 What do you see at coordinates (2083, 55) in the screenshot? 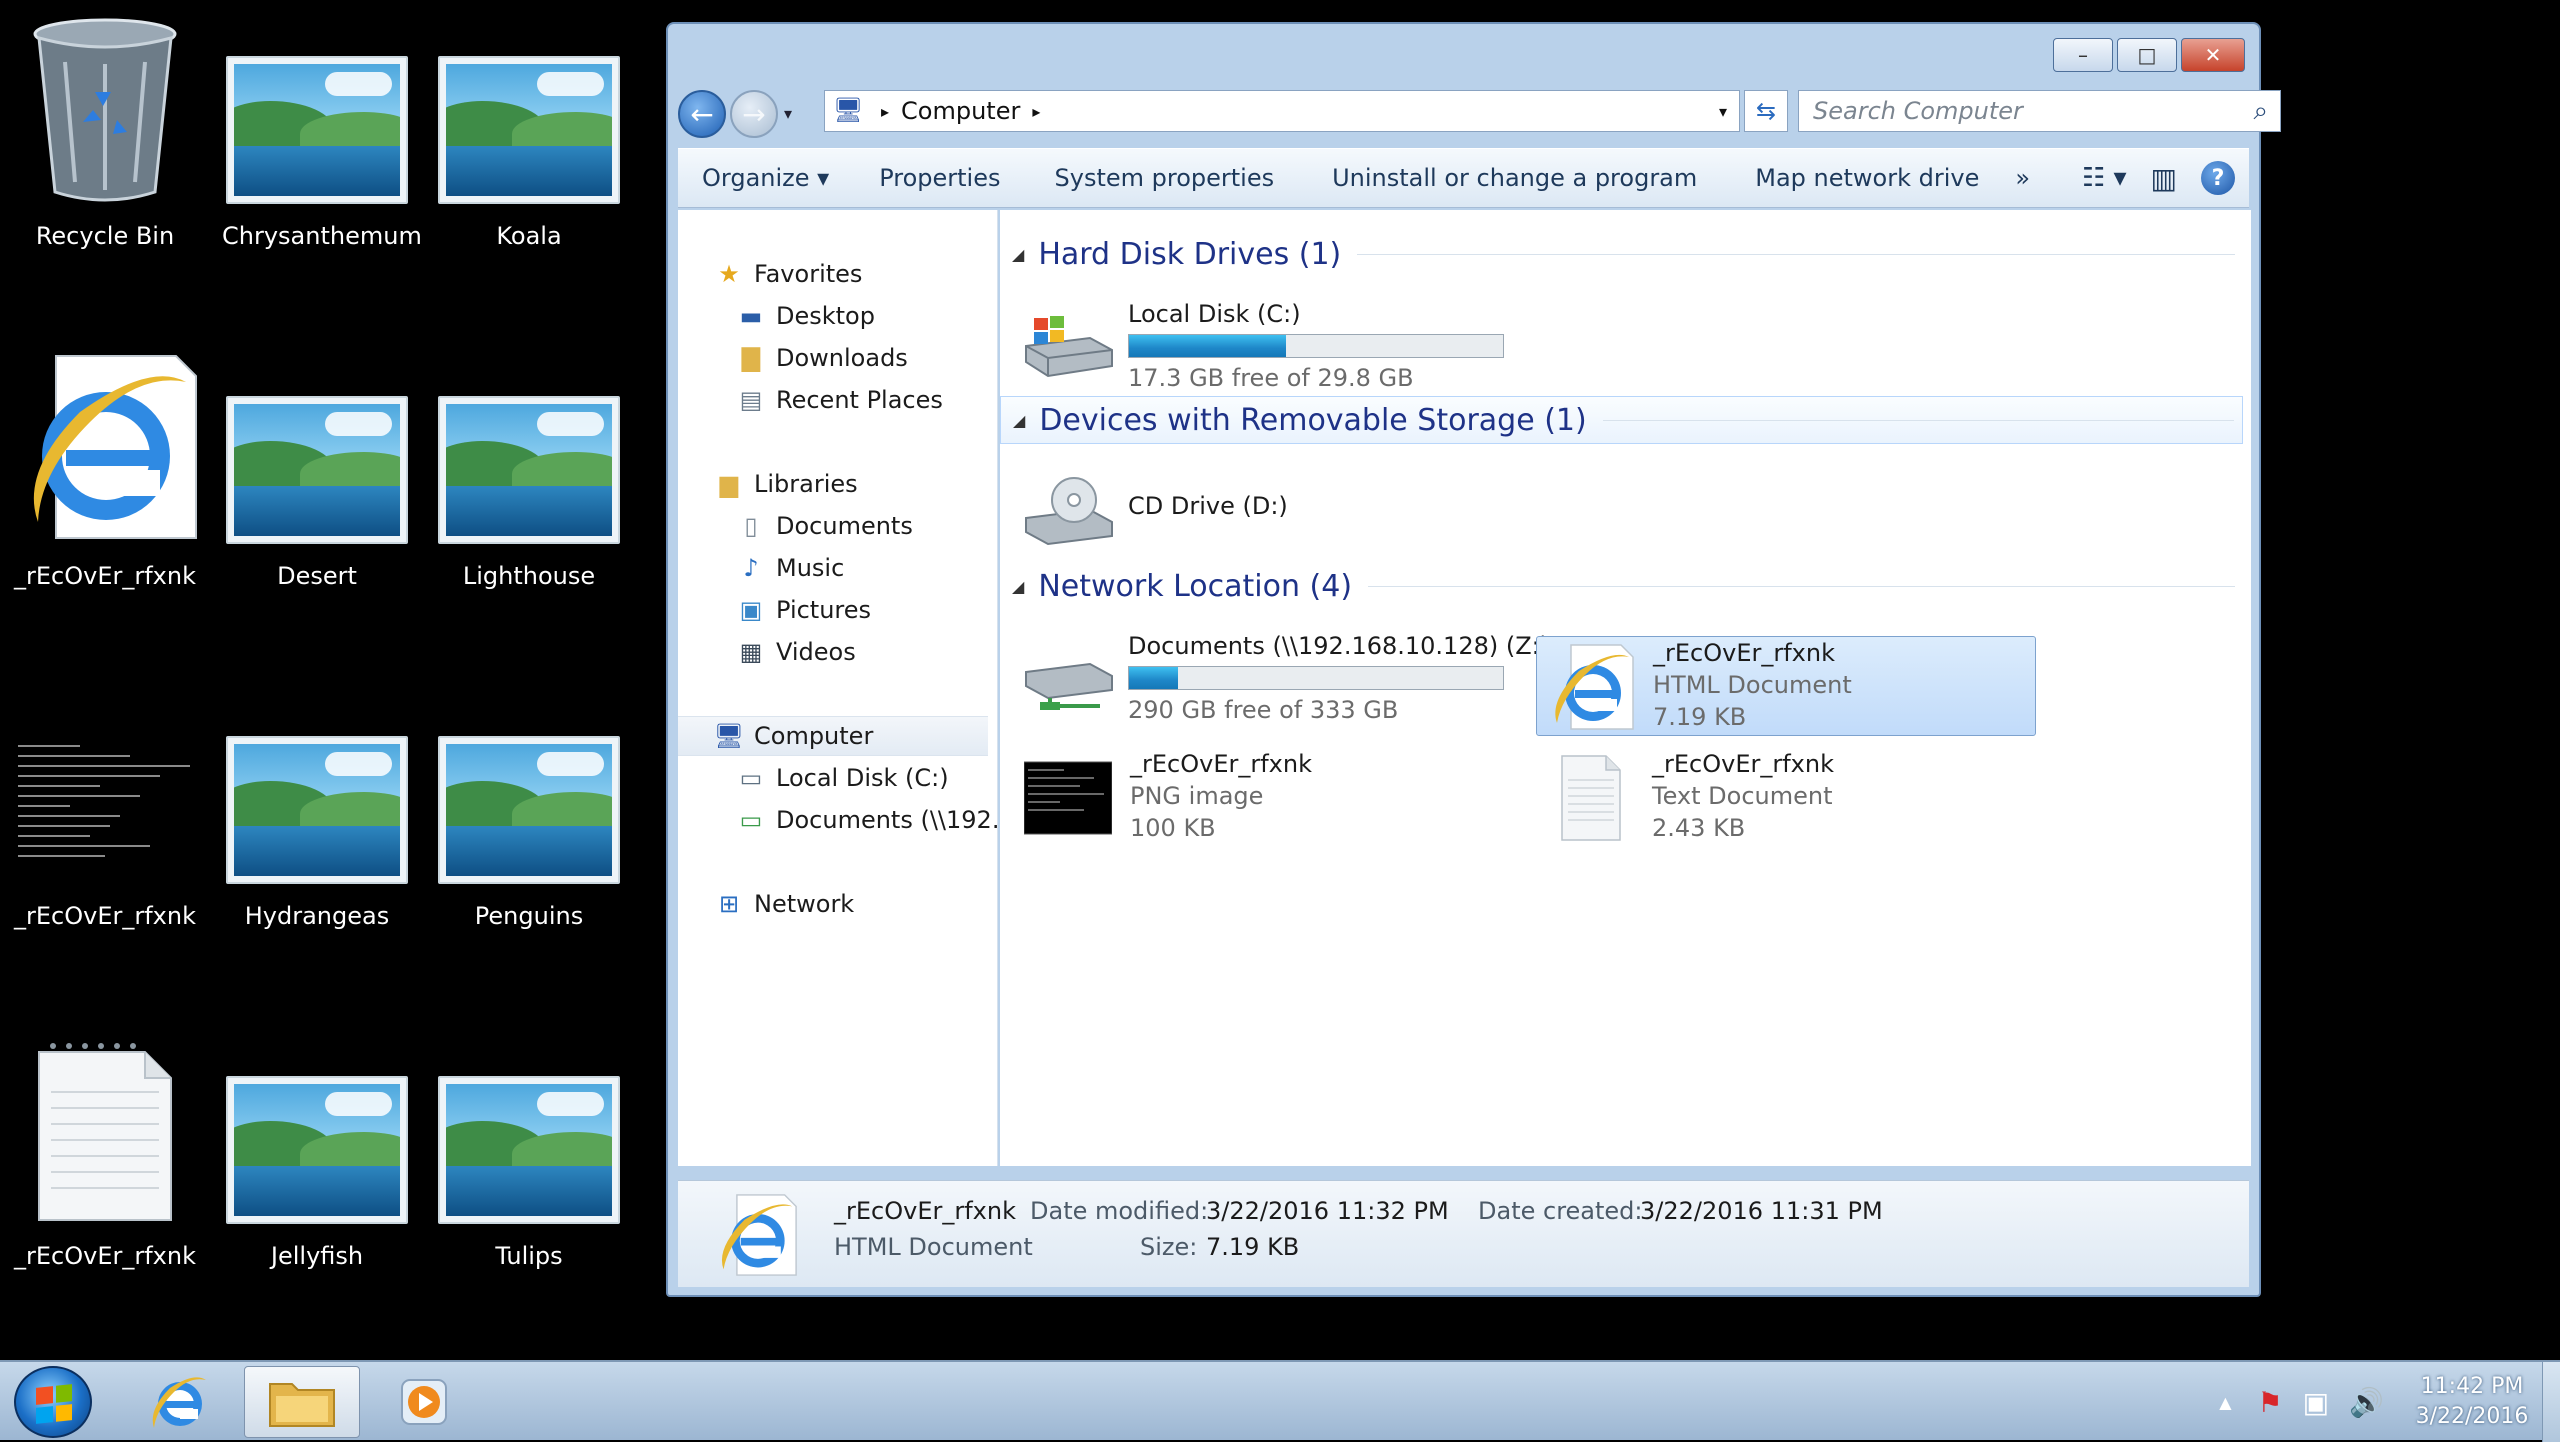
I see `minimize-button: –` at bounding box center [2083, 55].